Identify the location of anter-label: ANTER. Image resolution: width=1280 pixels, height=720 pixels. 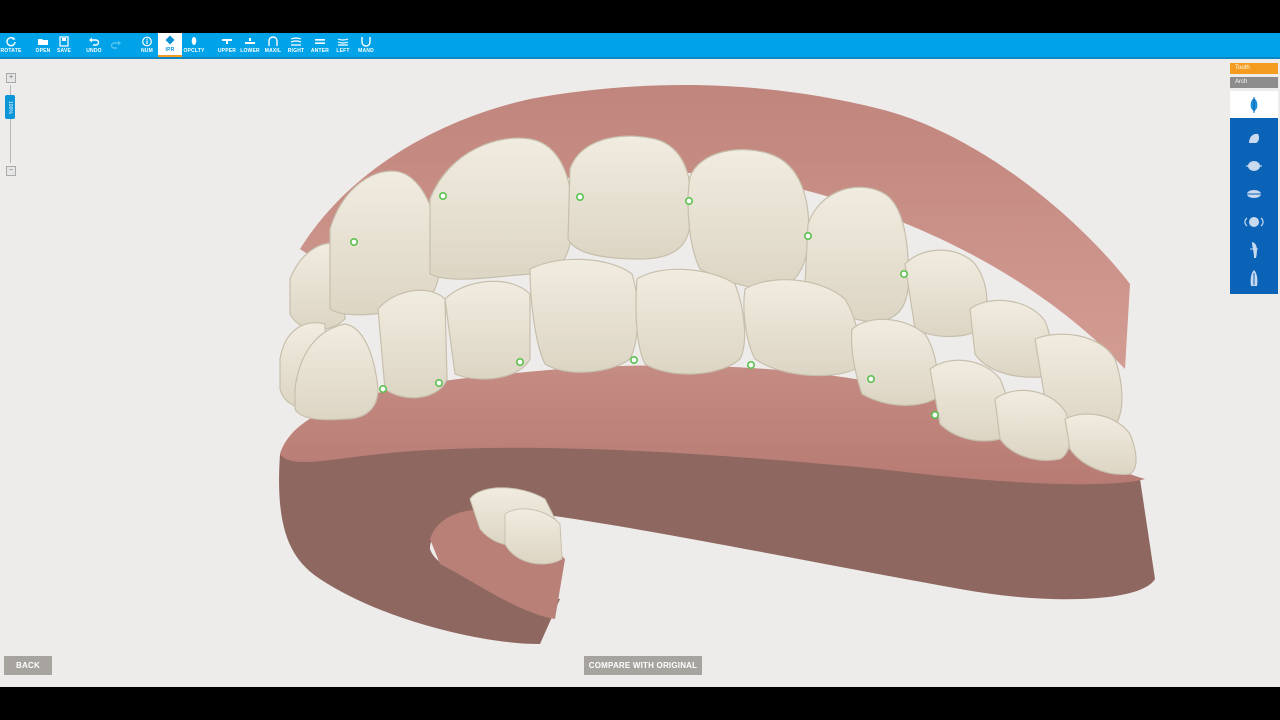
(320, 51).